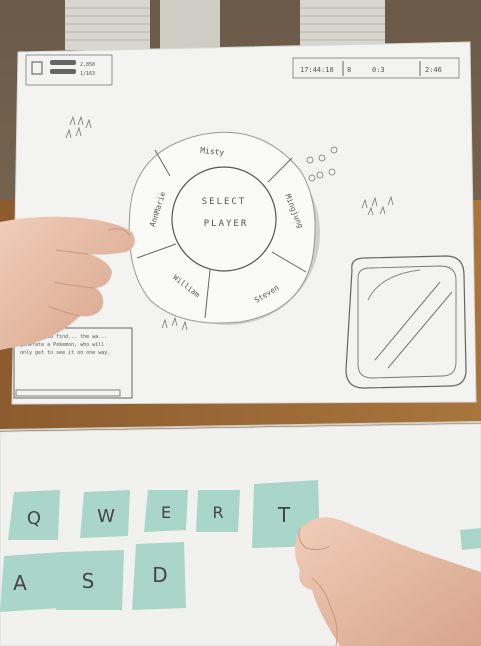 The image size is (481, 646). Describe the element at coordinates (224, 202) in the screenshot. I see `select-label: SELECT` at that location.